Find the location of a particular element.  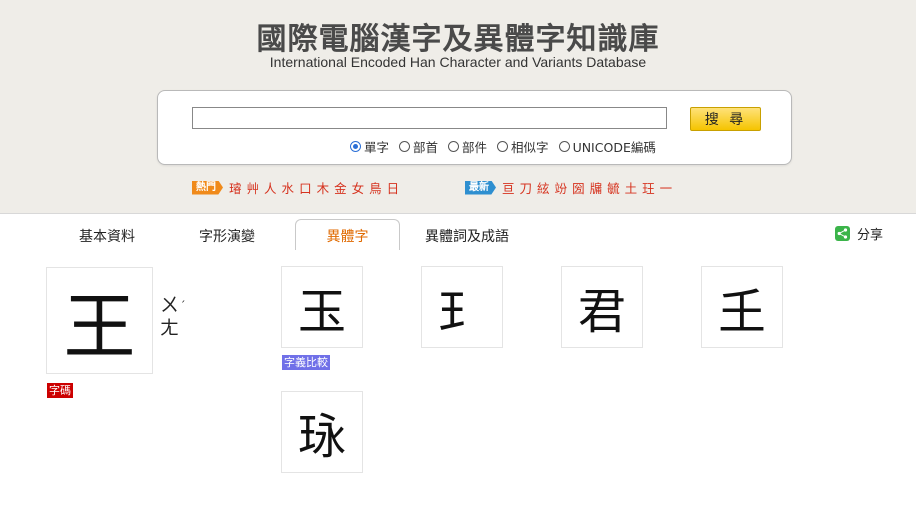

new-char-link: 玨 is located at coordinates (648, 187).